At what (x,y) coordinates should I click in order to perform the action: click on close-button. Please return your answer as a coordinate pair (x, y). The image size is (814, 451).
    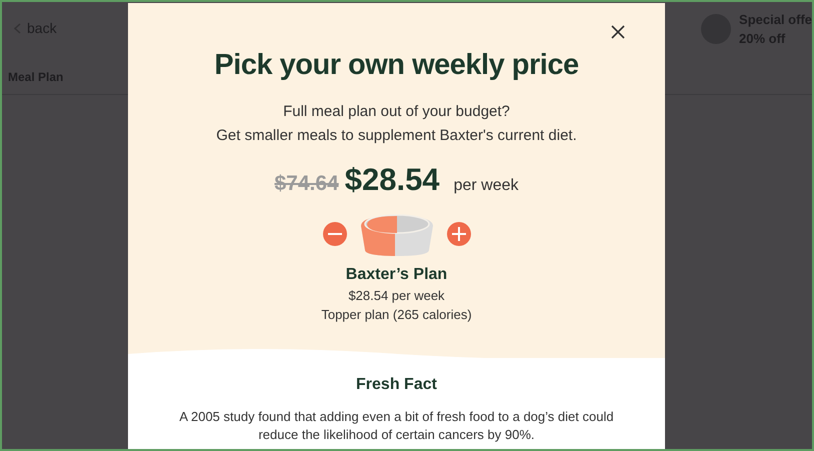
    Looking at the image, I should click on (618, 32).